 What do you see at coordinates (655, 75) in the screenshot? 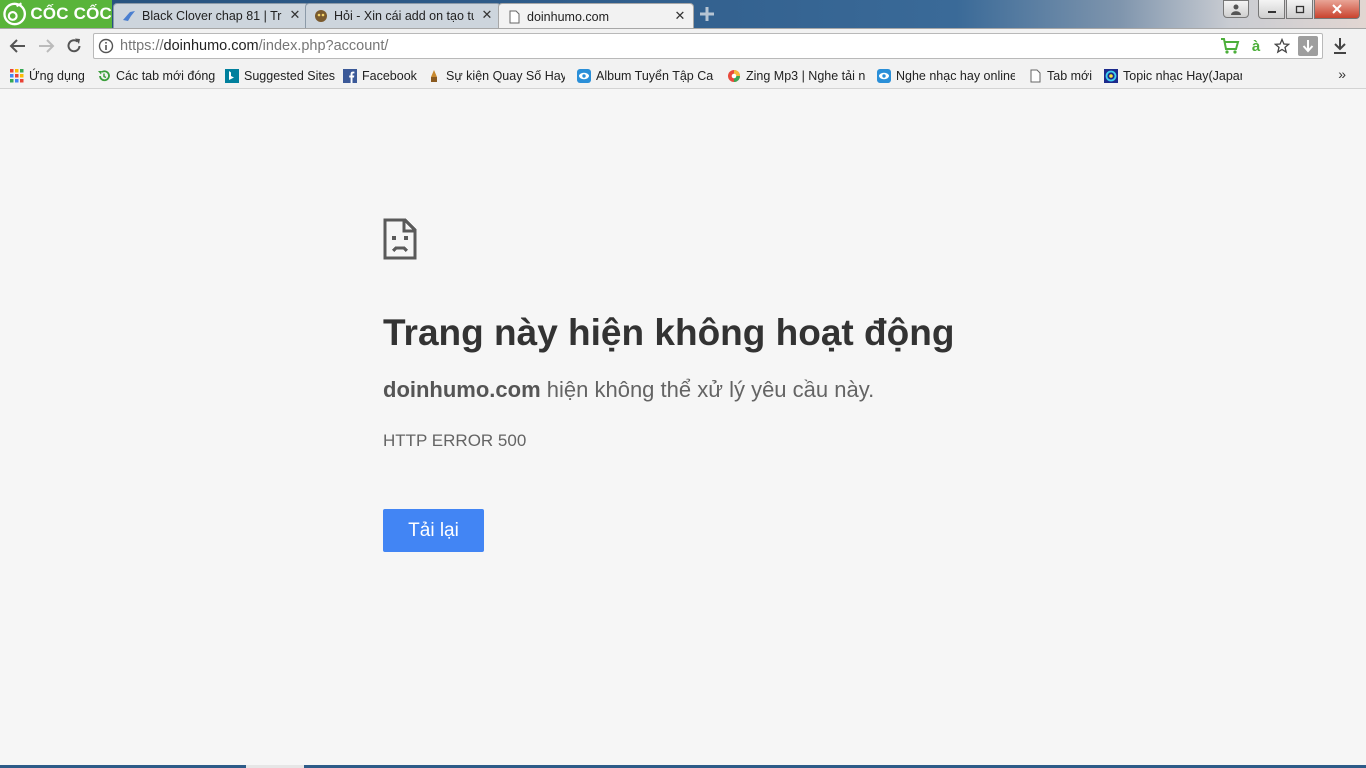
I see `bookmark-label: Album Tuyển Tập Ca l` at bounding box center [655, 75].